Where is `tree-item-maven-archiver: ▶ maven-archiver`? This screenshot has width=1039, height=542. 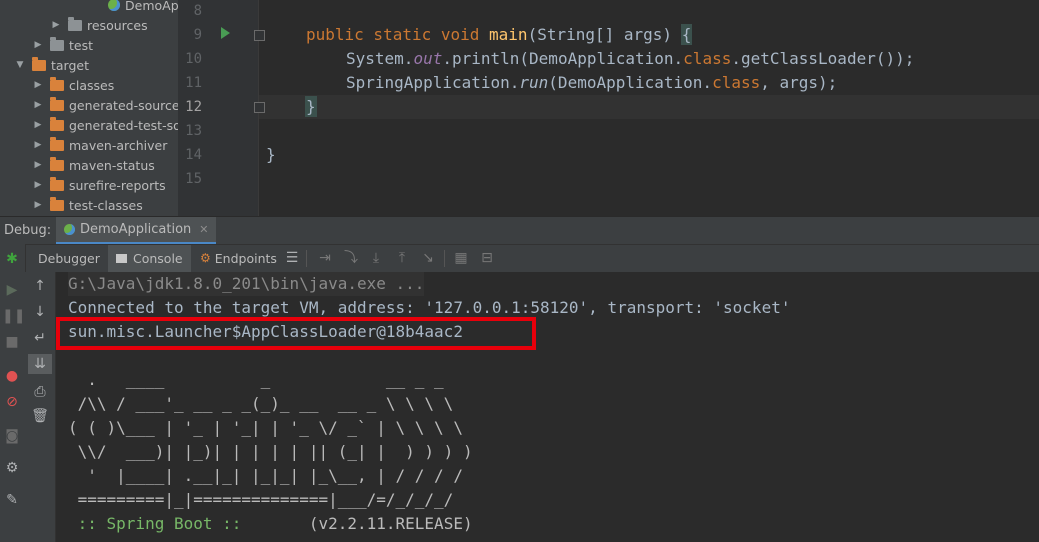
tree-item-maven-archiver: ▶ maven-archiver is located at coordinates (99, 145).